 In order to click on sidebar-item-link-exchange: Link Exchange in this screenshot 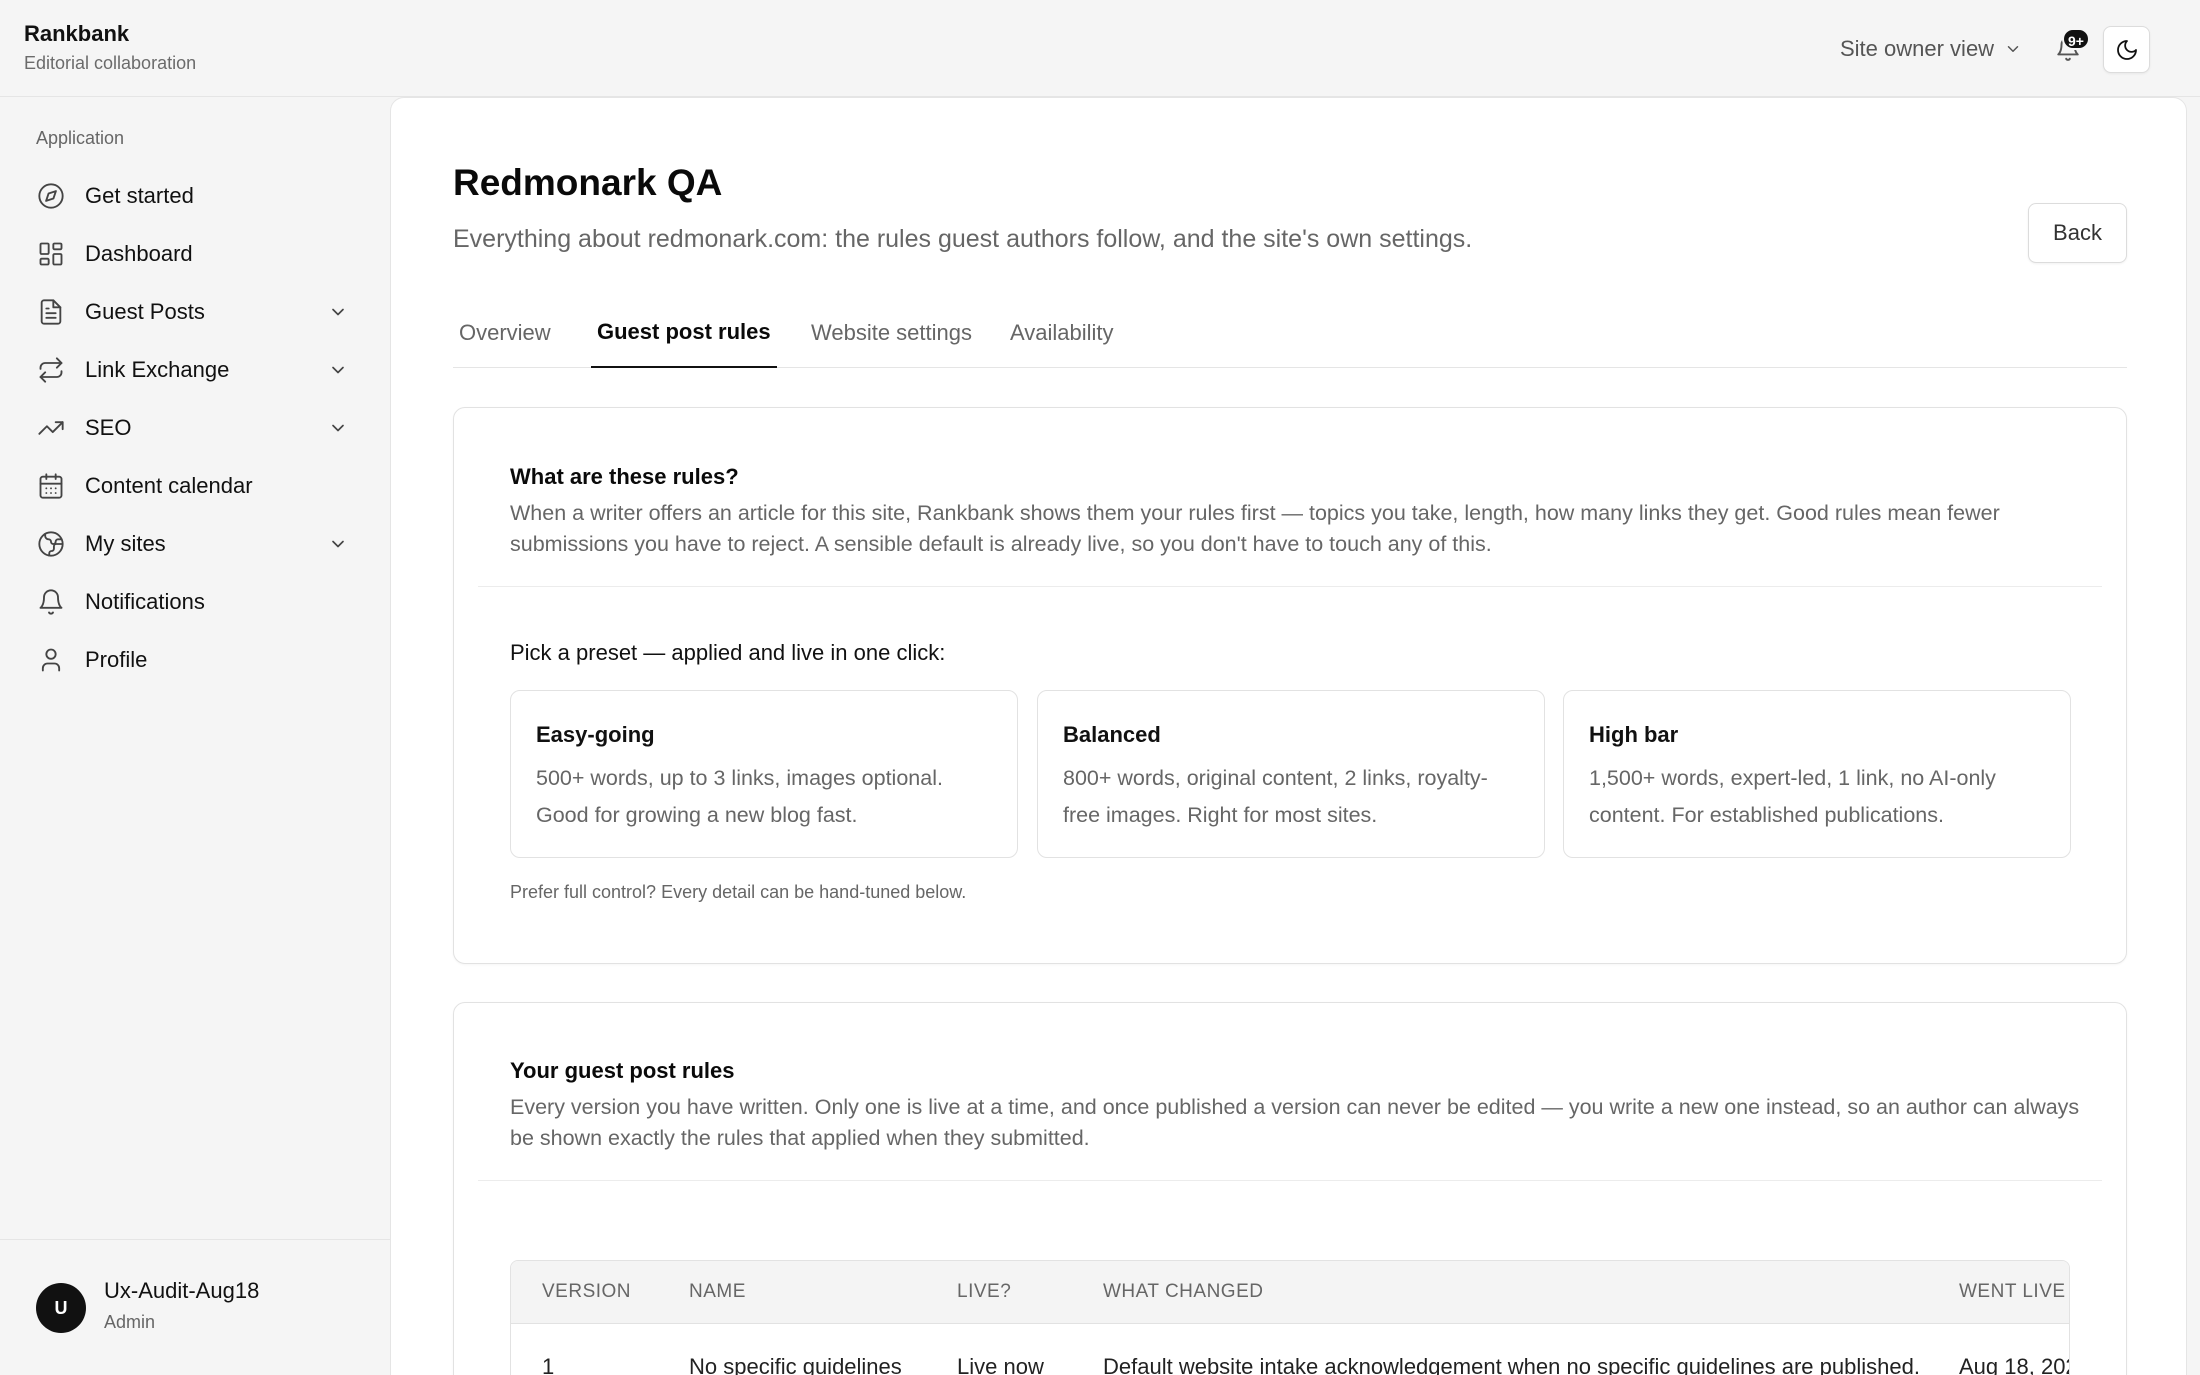, I will do `click(194, 370)`.